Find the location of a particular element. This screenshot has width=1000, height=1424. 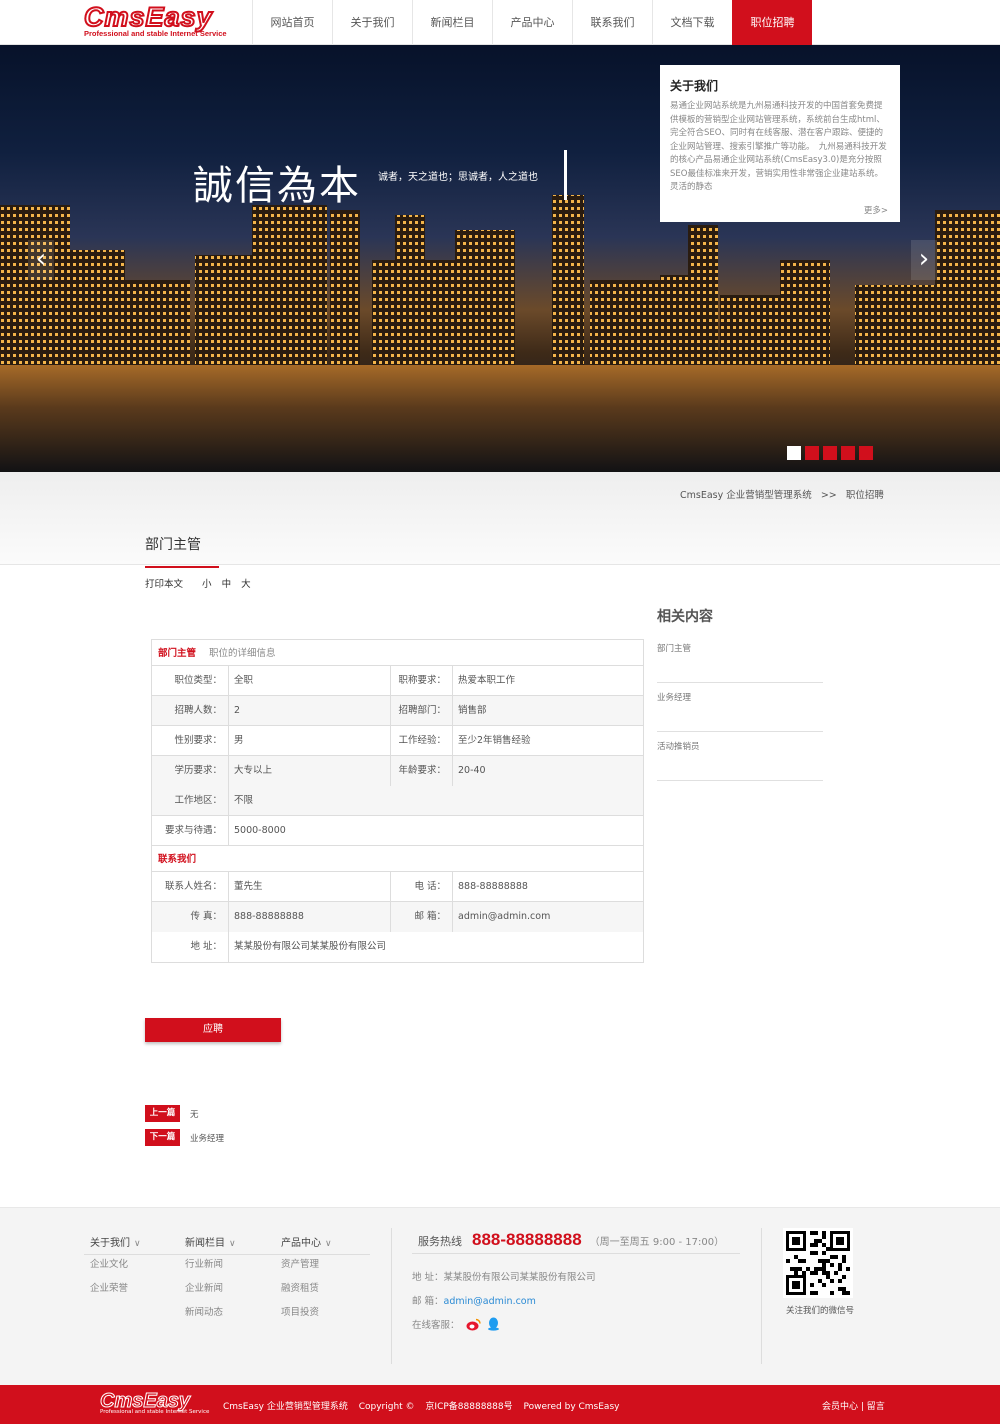

cell-value: 2 is located at coordinates (310, 710).